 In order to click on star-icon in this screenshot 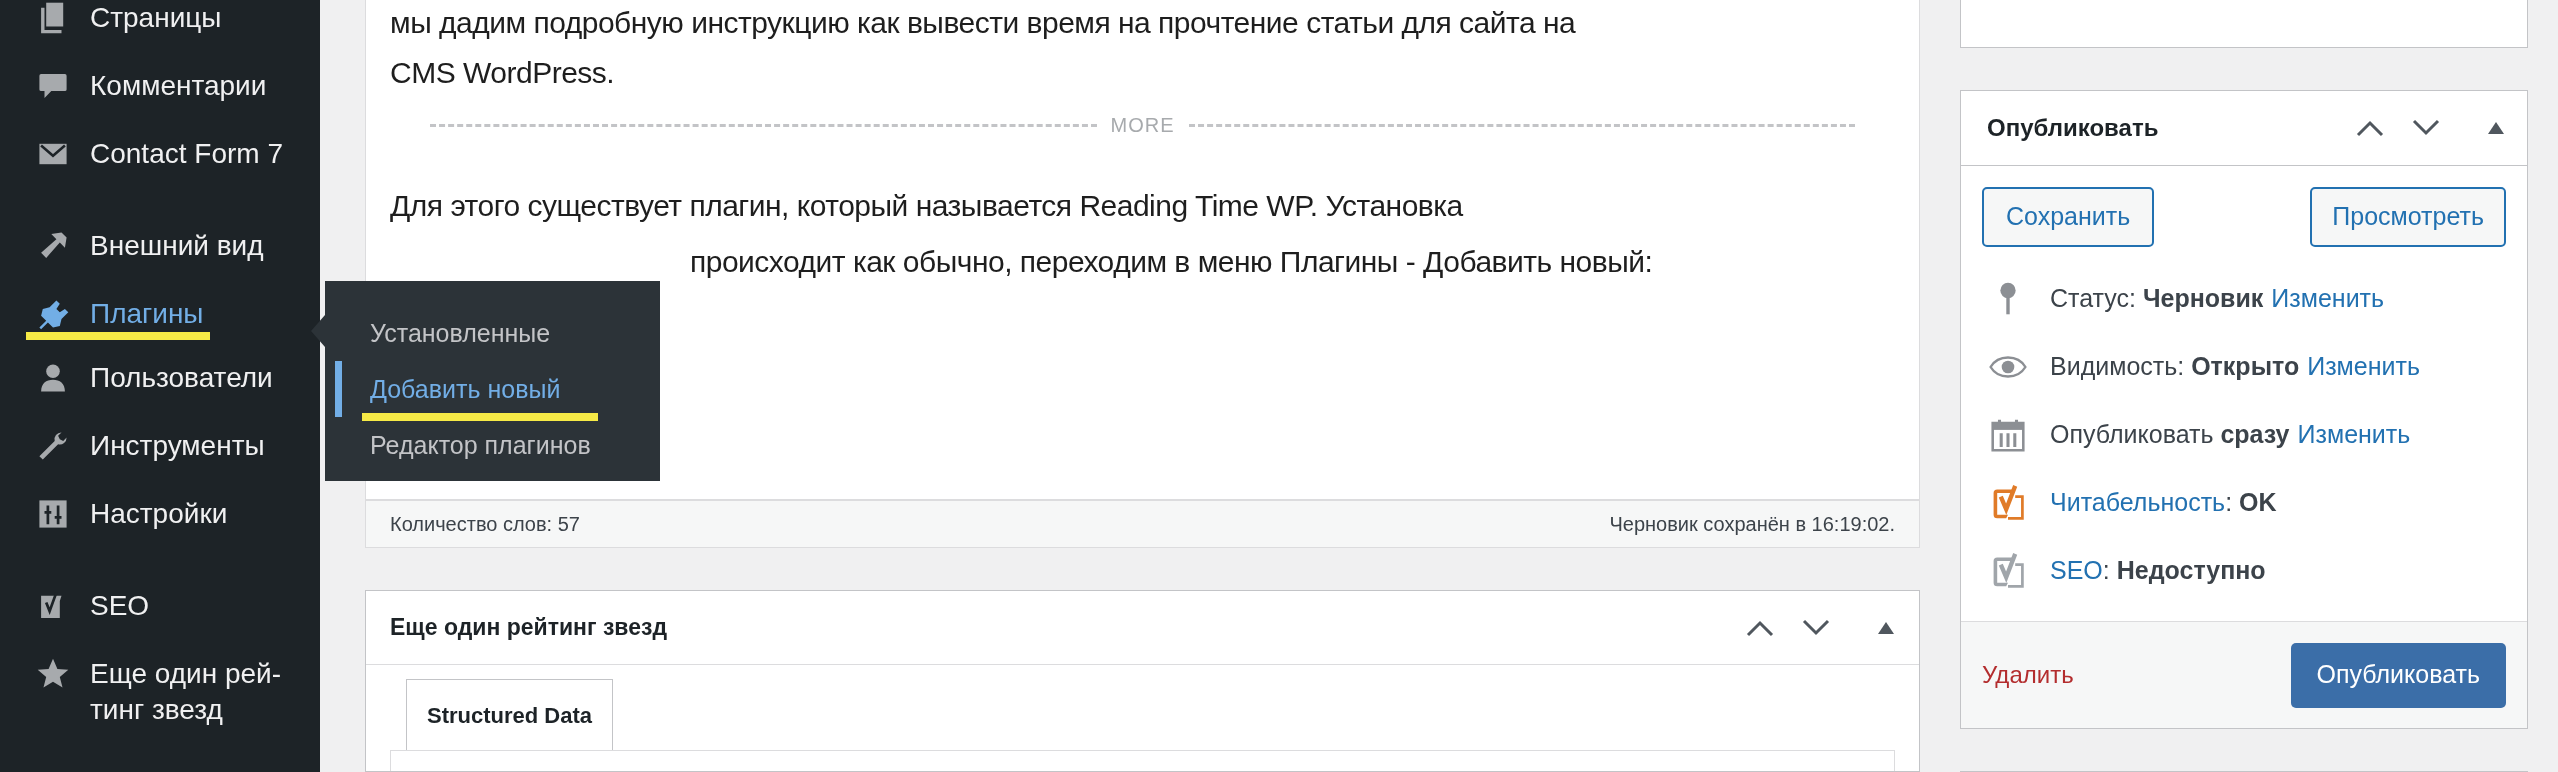, I will do `click(53, 674)`.